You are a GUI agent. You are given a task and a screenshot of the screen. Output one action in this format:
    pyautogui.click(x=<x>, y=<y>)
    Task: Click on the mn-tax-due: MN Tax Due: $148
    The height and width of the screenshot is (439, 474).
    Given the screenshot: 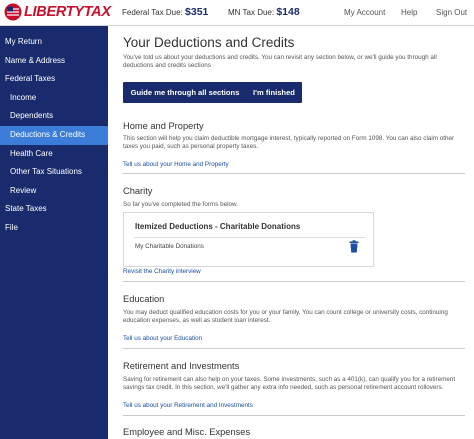 What is the action you would take?
    pyautogui.click(x=264, y=12)
    